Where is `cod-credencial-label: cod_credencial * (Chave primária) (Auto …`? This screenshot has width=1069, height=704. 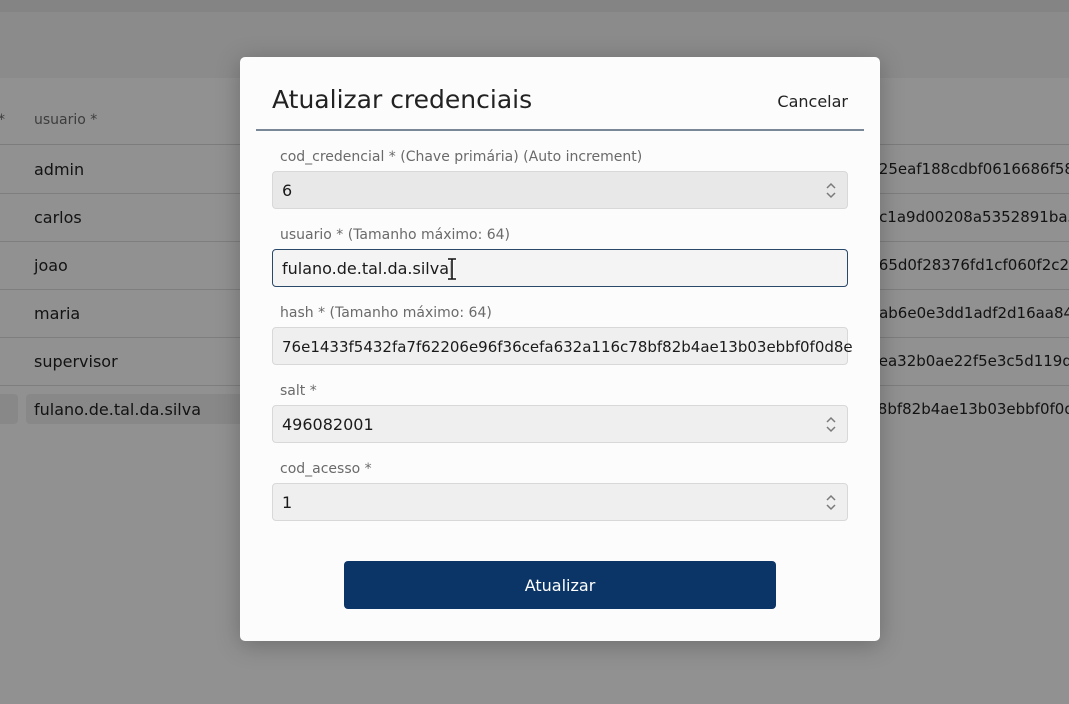
cod-credencial-label: cod_credencial * (Chave primária) (Auto … is located at coordinates (461, 157).